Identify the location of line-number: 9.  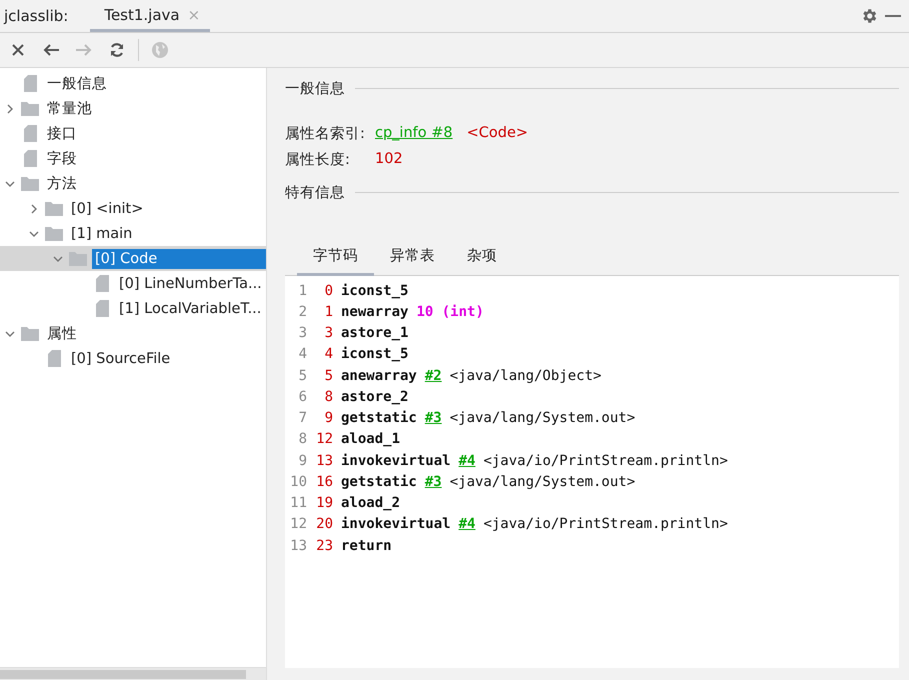
(302, 460).